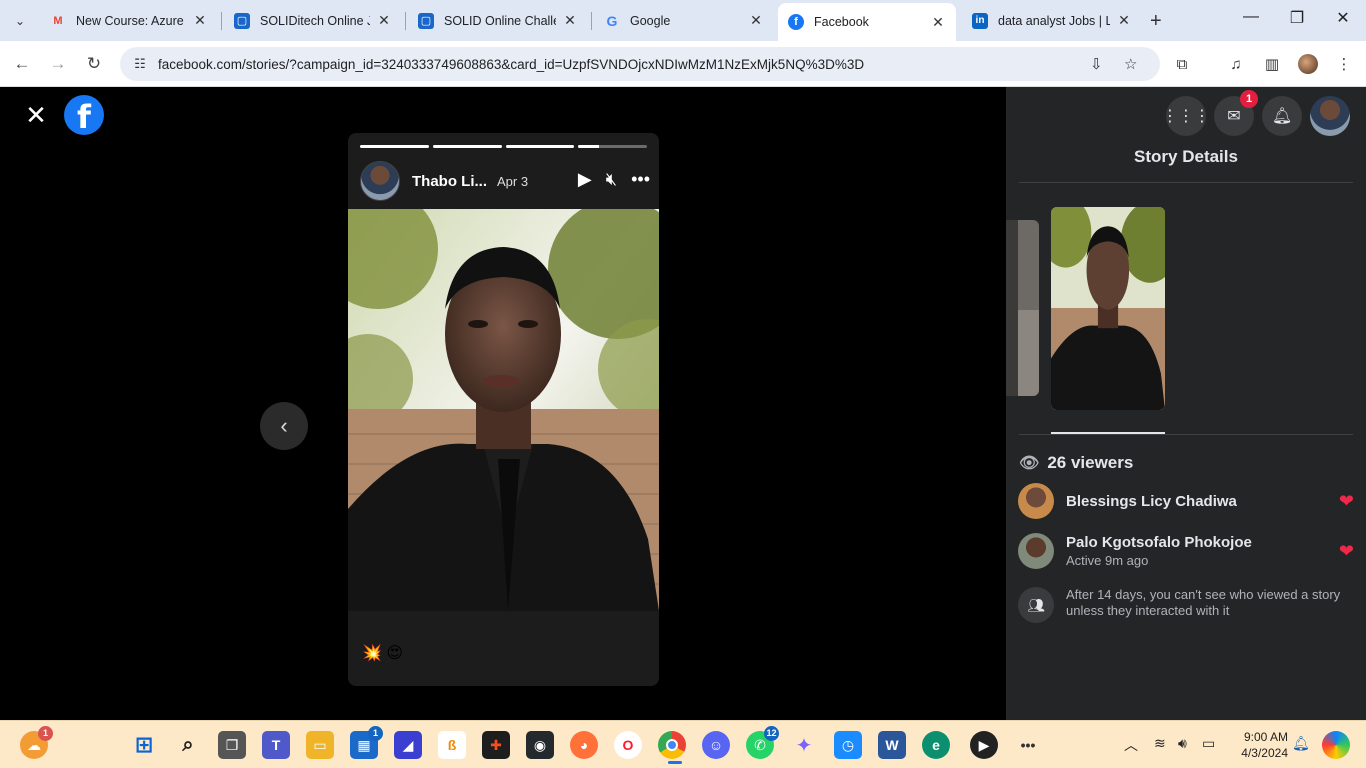 The width and height of the screenshot is (1366, 768). I want to click on start-icon: ⊞, so click(144, 745).